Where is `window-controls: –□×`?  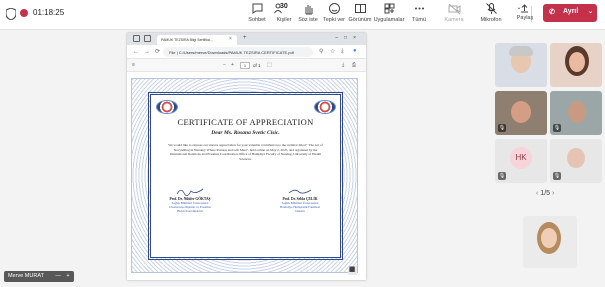
window-controls: –□× is located at coordinates (348, 38).